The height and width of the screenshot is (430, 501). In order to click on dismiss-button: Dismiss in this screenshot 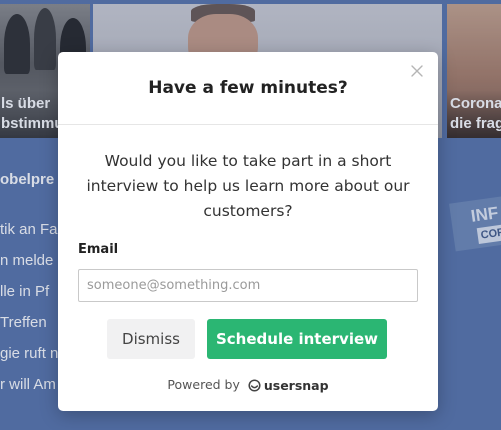, I will do `click(151, 339)`.